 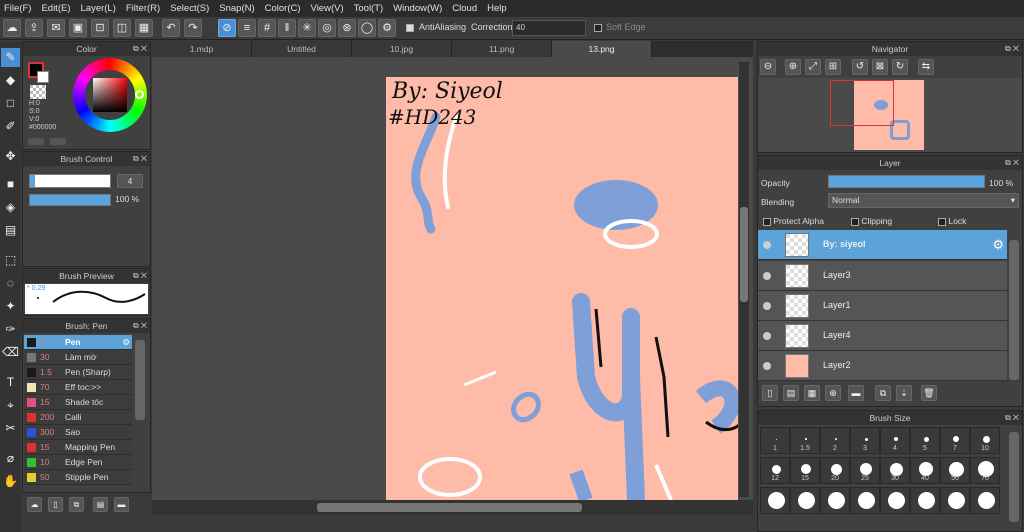 I want to click on brush-item: 30 Làm mờ, so click(x=78, y=357).